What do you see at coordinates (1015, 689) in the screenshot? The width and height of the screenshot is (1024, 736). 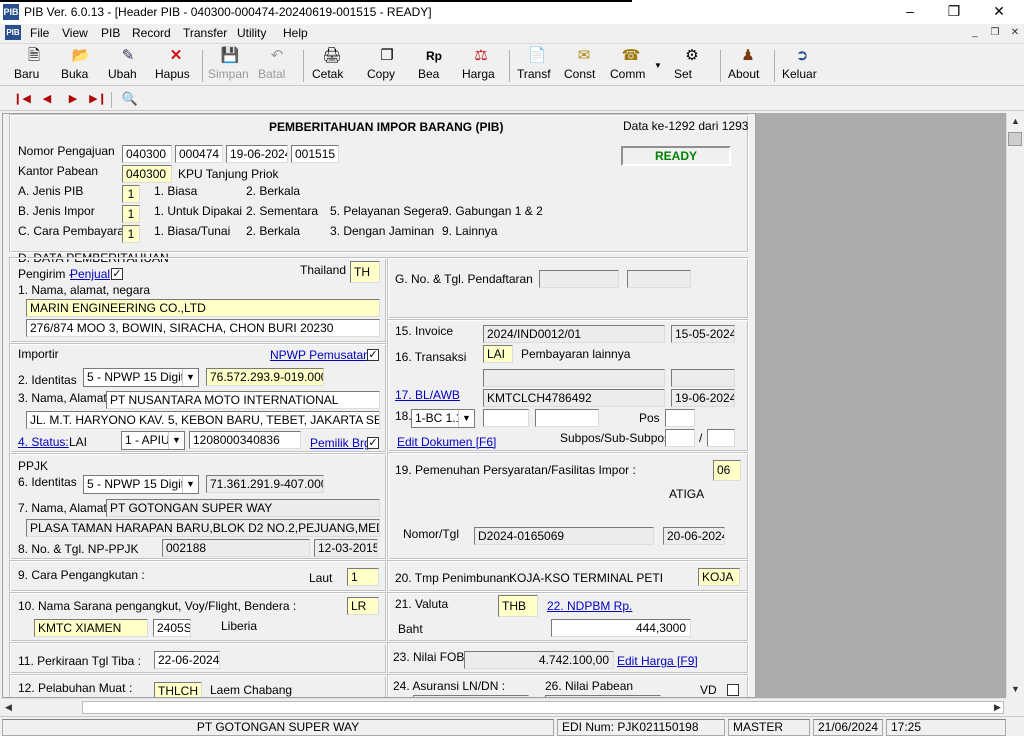 I see `scroll-down-icon: ▼` at bounding box center [1015, 689].